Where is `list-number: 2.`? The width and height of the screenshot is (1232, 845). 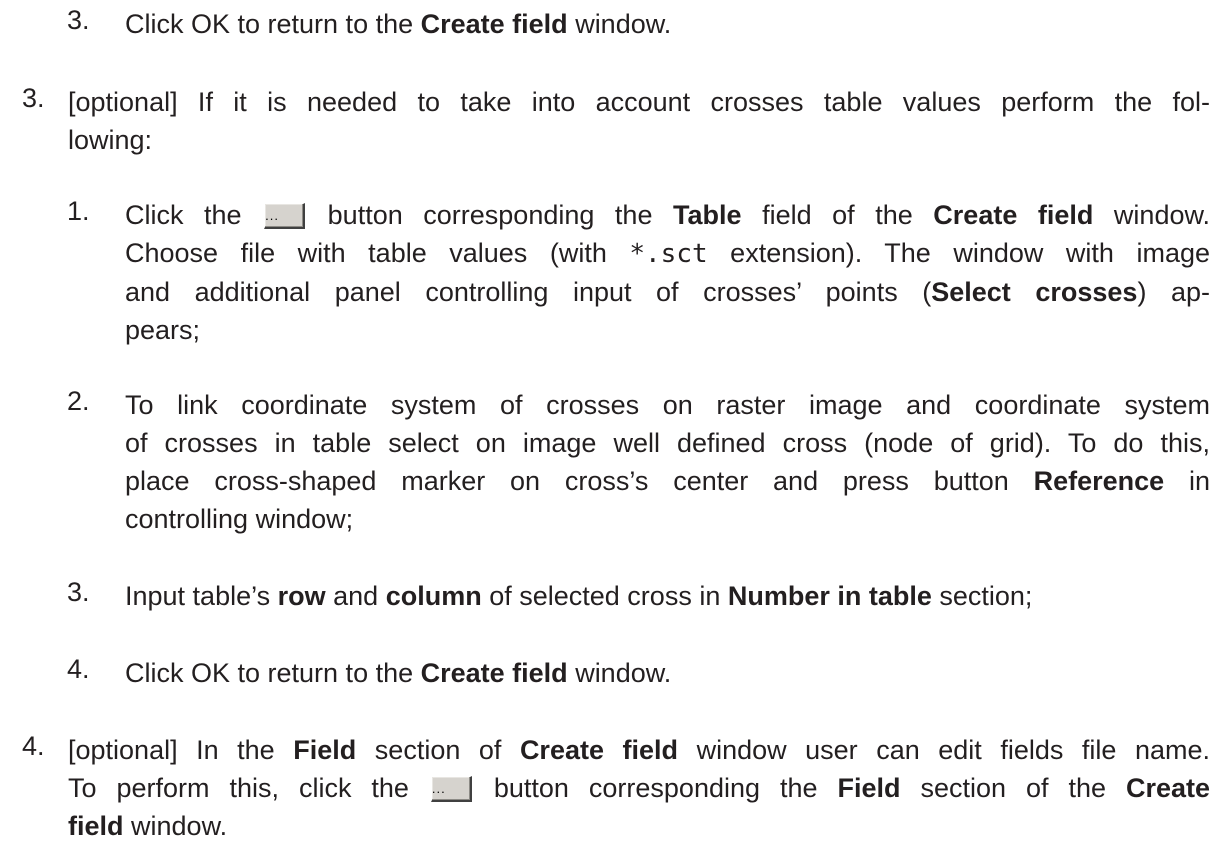 list-number: 2. is located at coordinates (78, 401).